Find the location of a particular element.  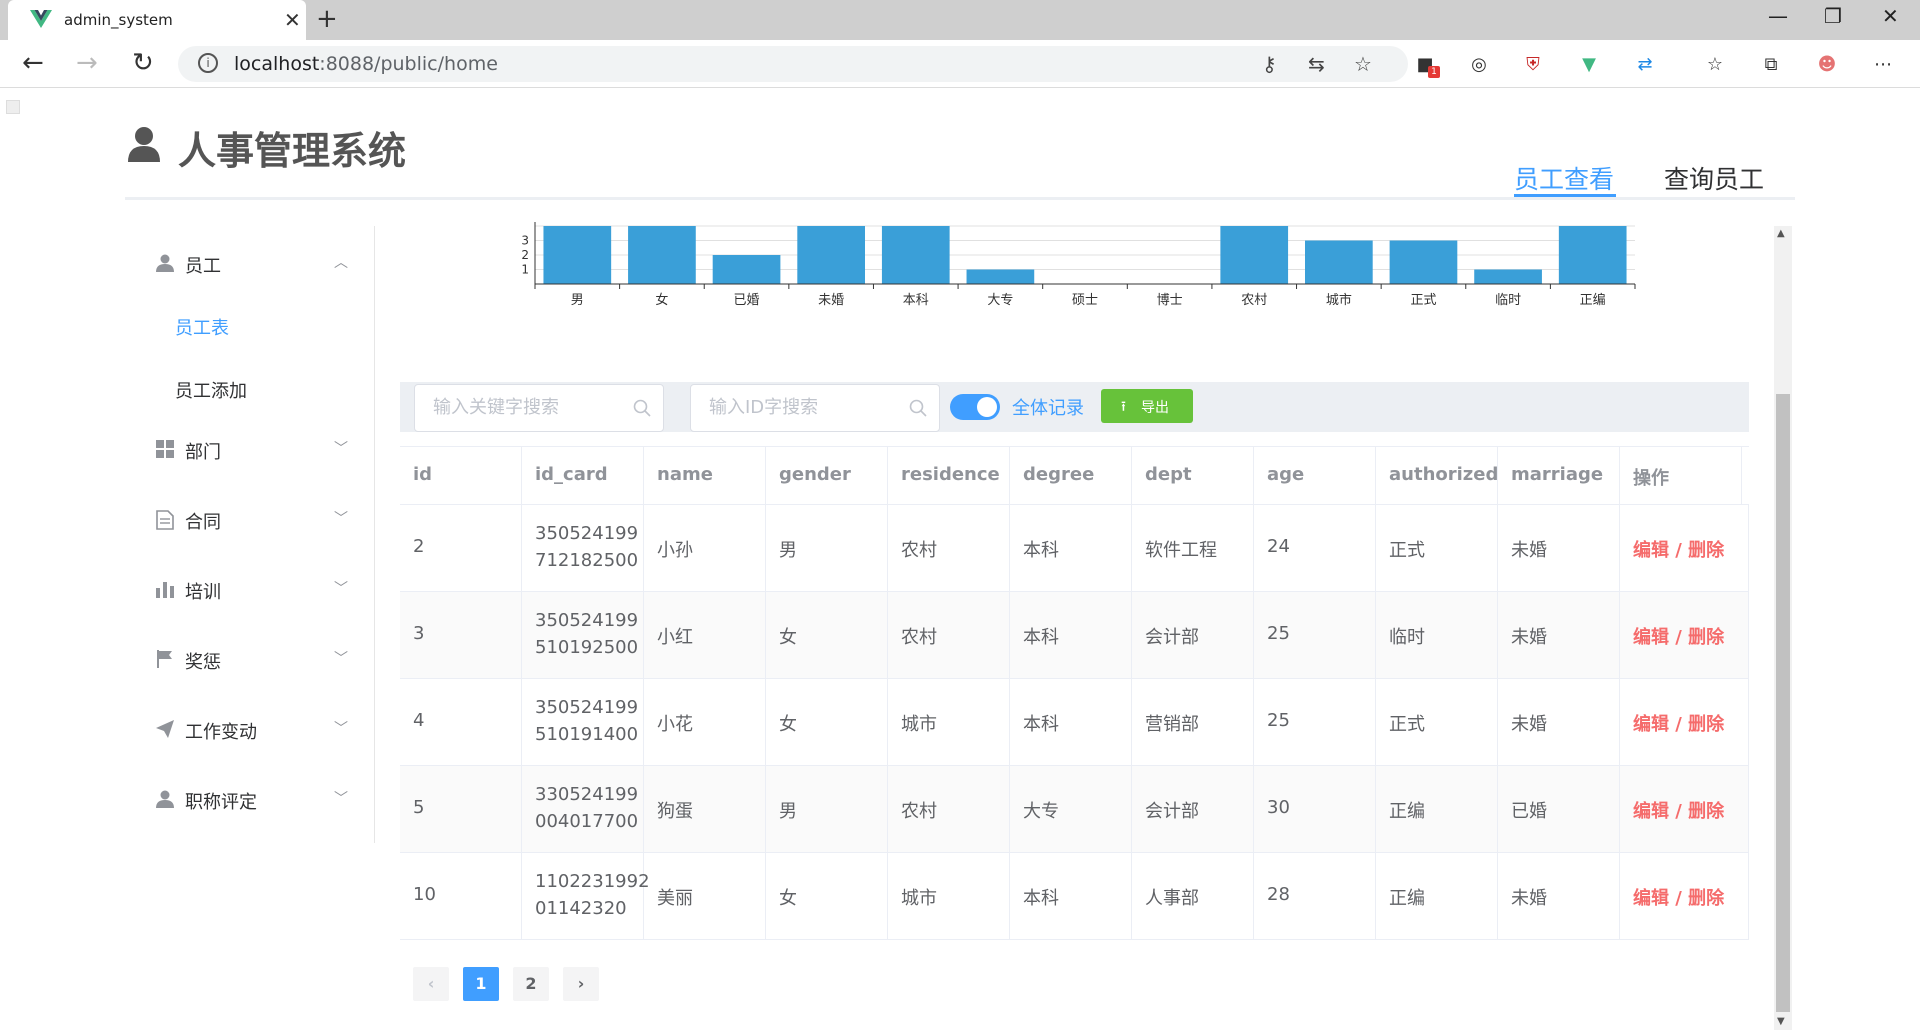

chart-x-tick-label: 本科 is located at coordinates (916, 300).